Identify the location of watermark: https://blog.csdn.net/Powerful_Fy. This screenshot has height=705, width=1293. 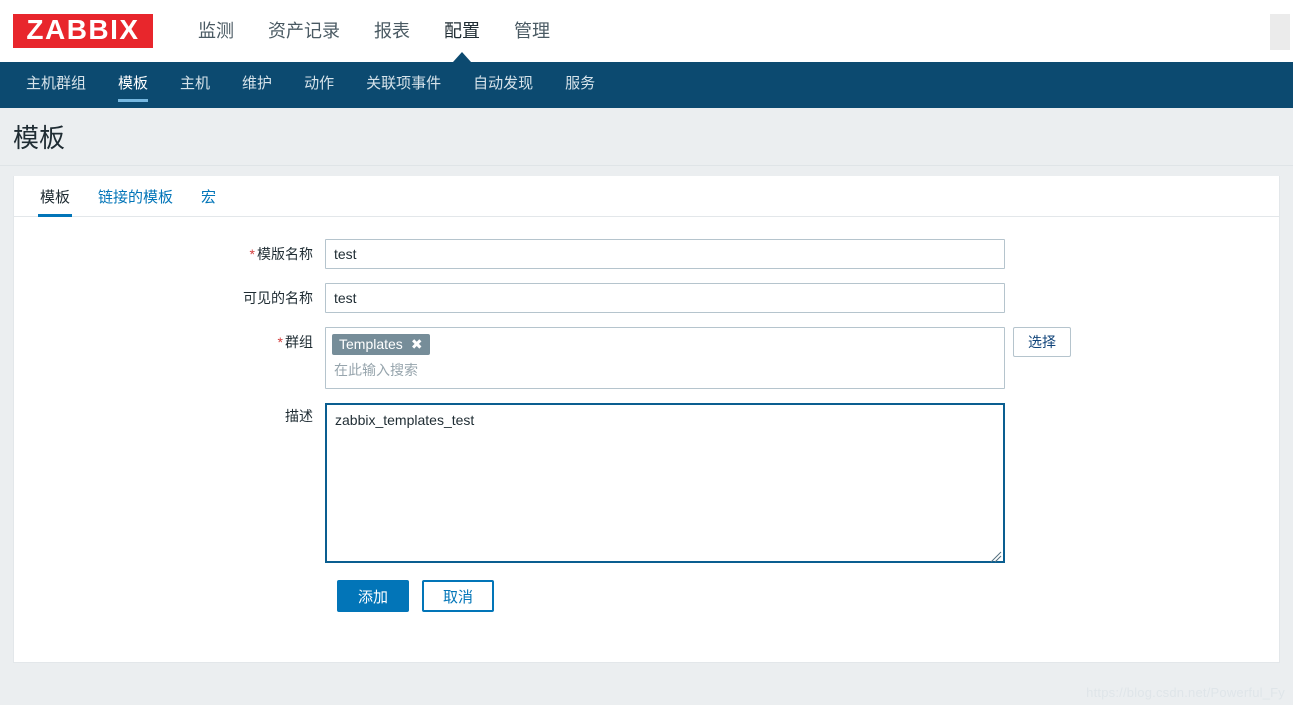
(1185, 692).